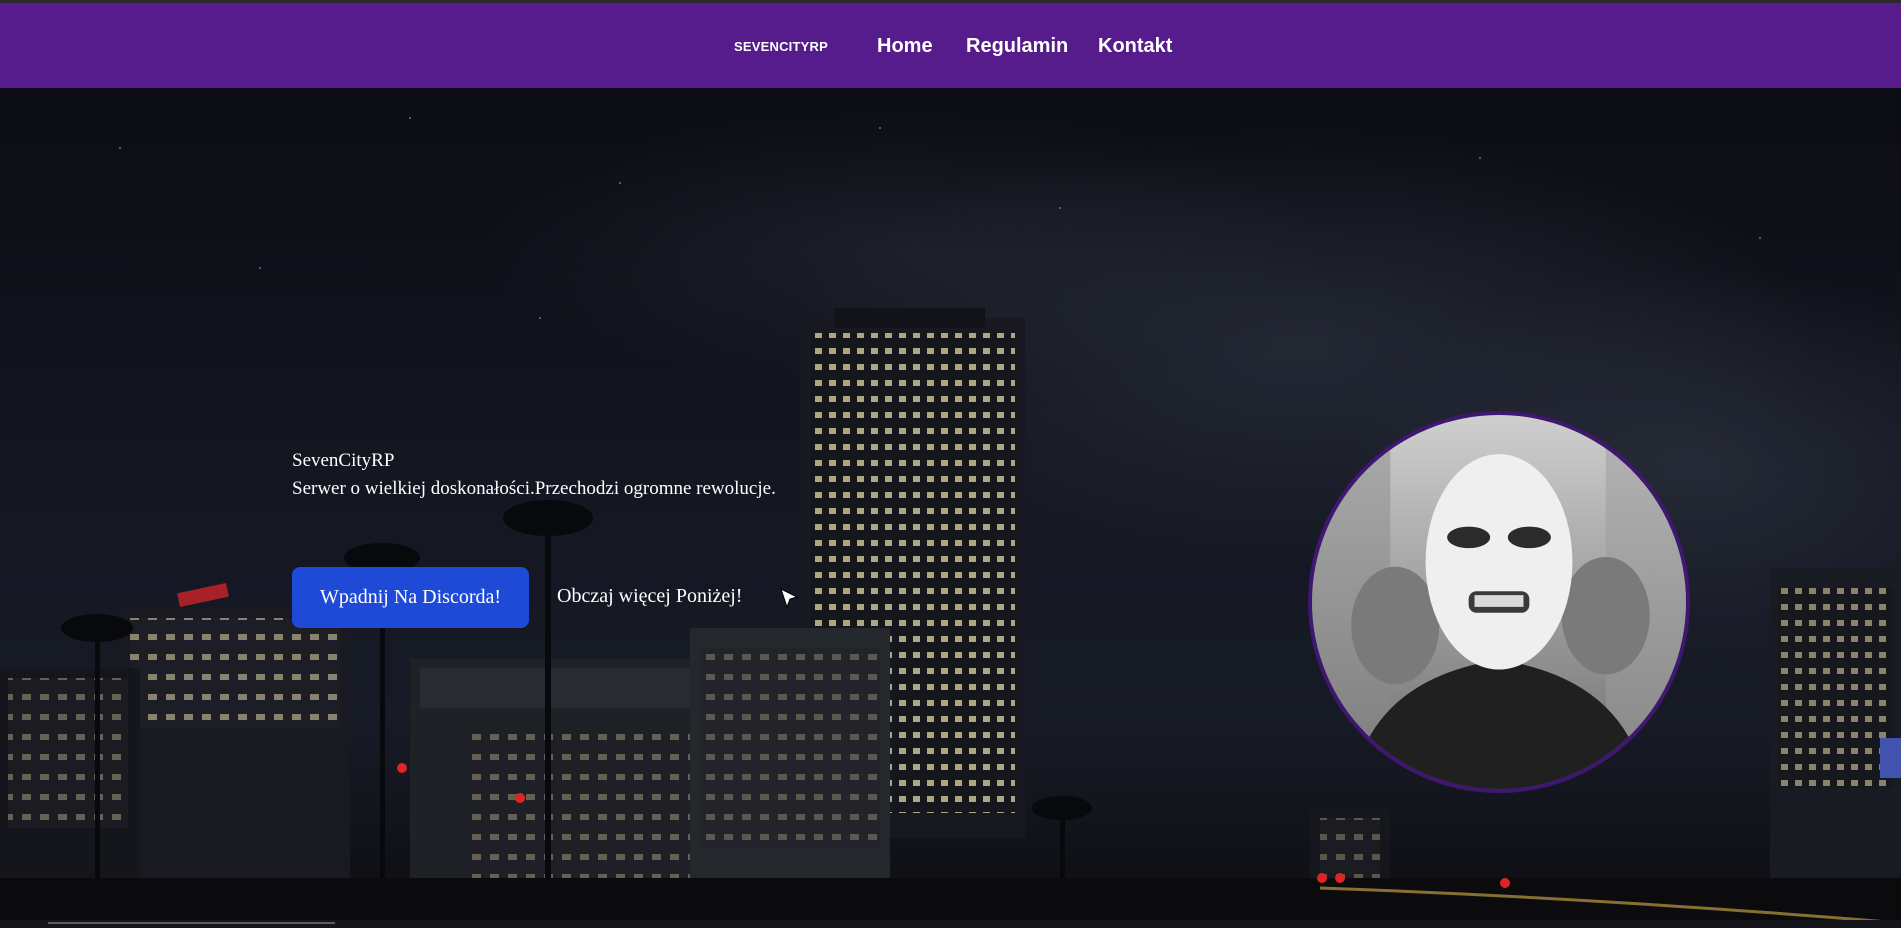  Describe the element at coordinates (781, 46) in the screenshot. I see `brand-logo: SEVENCITYRP` at that location.